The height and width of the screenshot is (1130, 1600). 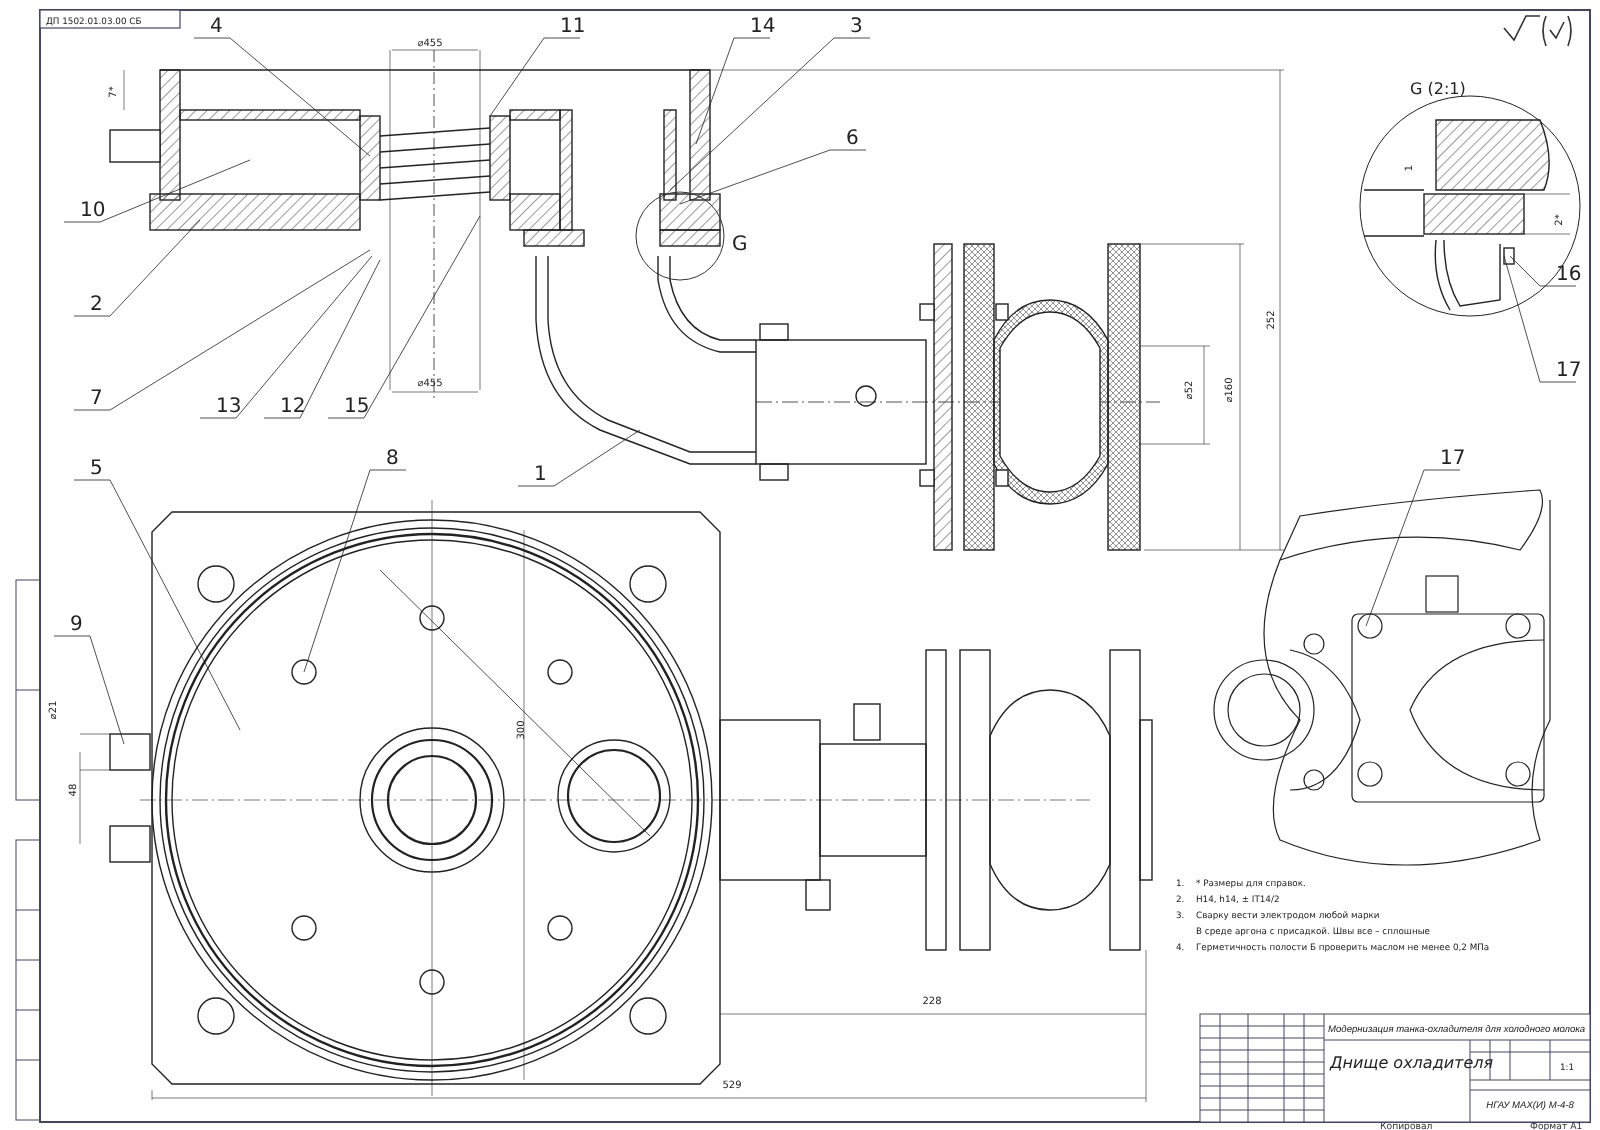 I want to click on part-number: 7, so click(x=96, y=399).